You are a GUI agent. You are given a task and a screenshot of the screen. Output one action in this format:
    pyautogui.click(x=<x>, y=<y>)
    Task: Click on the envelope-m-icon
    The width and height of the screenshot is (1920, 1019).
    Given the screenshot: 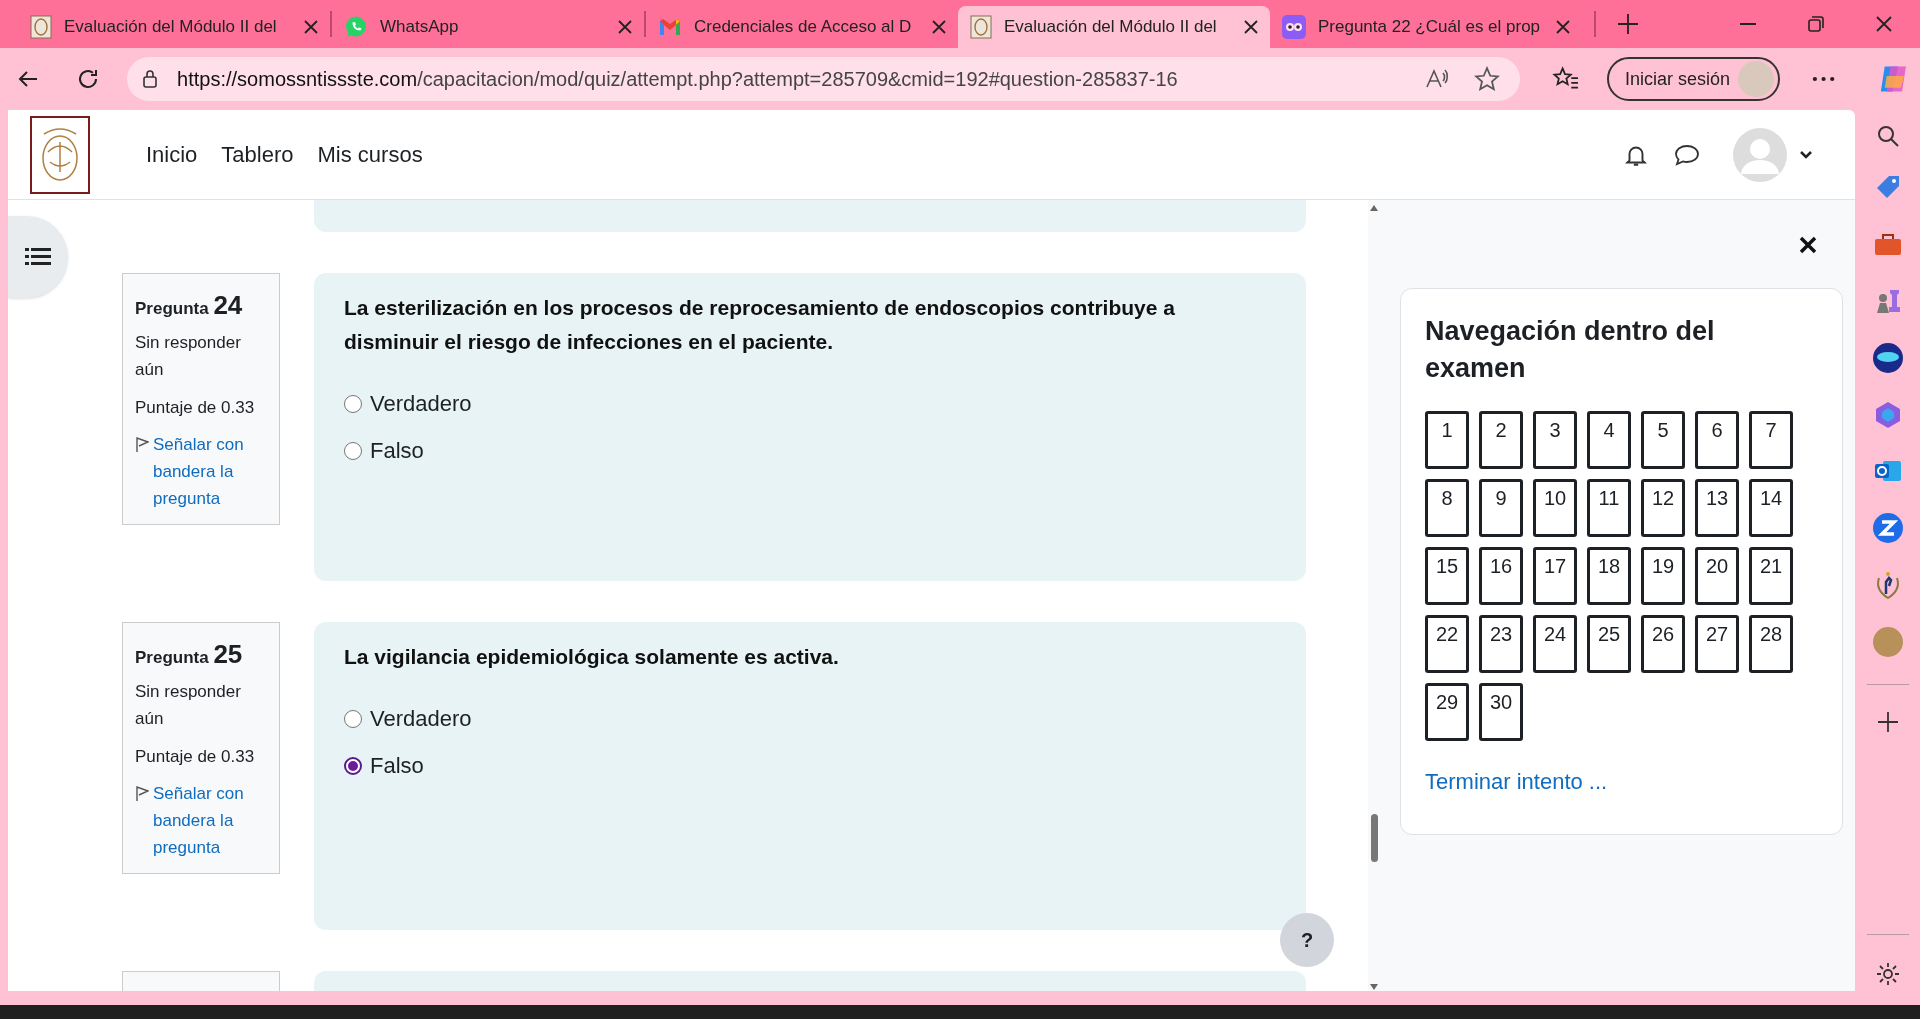 What is the action you would take?
    pyautogui.click(x=670, y=27)
    